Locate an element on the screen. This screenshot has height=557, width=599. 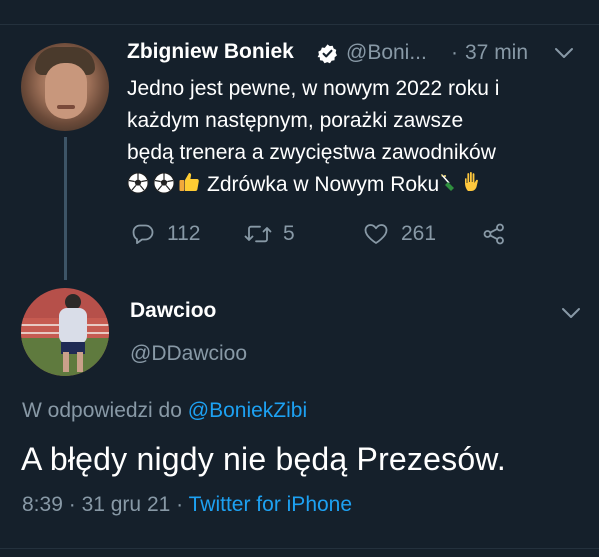
parent-text-line-4-text: Zdrówka w Nowym Roku is located at coordinates (323, 184).